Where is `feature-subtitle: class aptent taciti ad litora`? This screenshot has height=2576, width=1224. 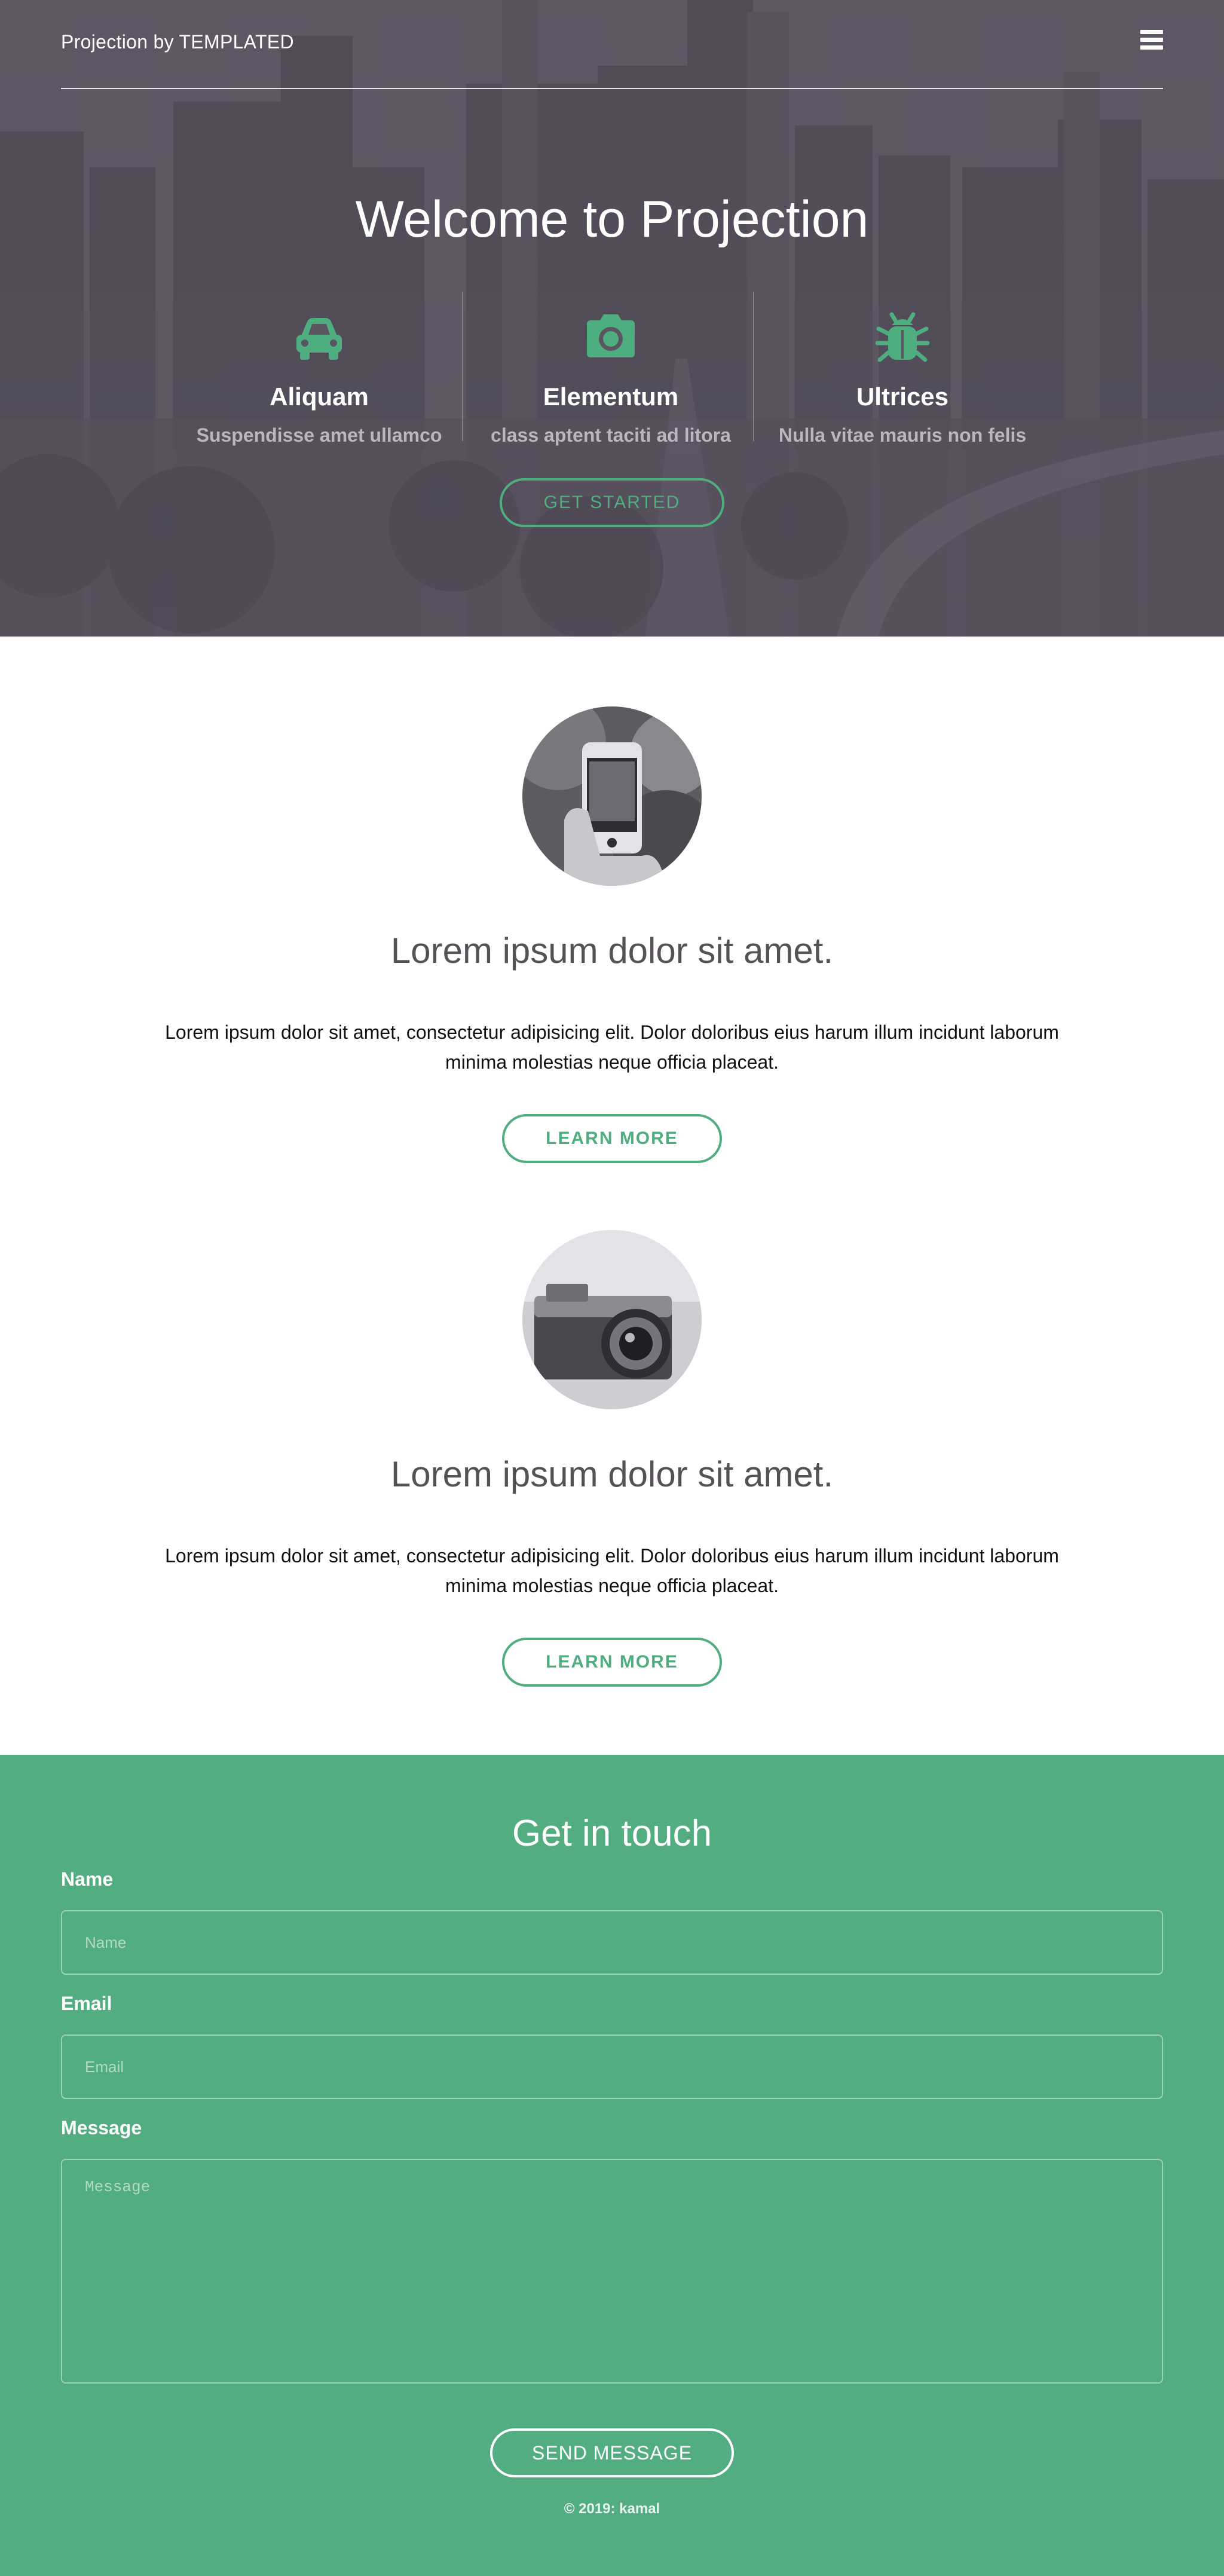
feature-subtitle: class aptent taciti ad litora is located at coordinates (611, 435).